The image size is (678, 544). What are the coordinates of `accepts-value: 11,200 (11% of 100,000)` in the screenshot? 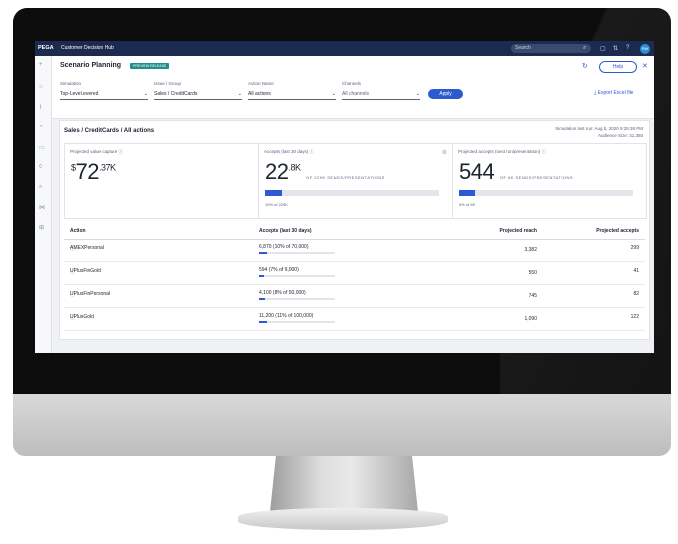 It's located at (286, 316).